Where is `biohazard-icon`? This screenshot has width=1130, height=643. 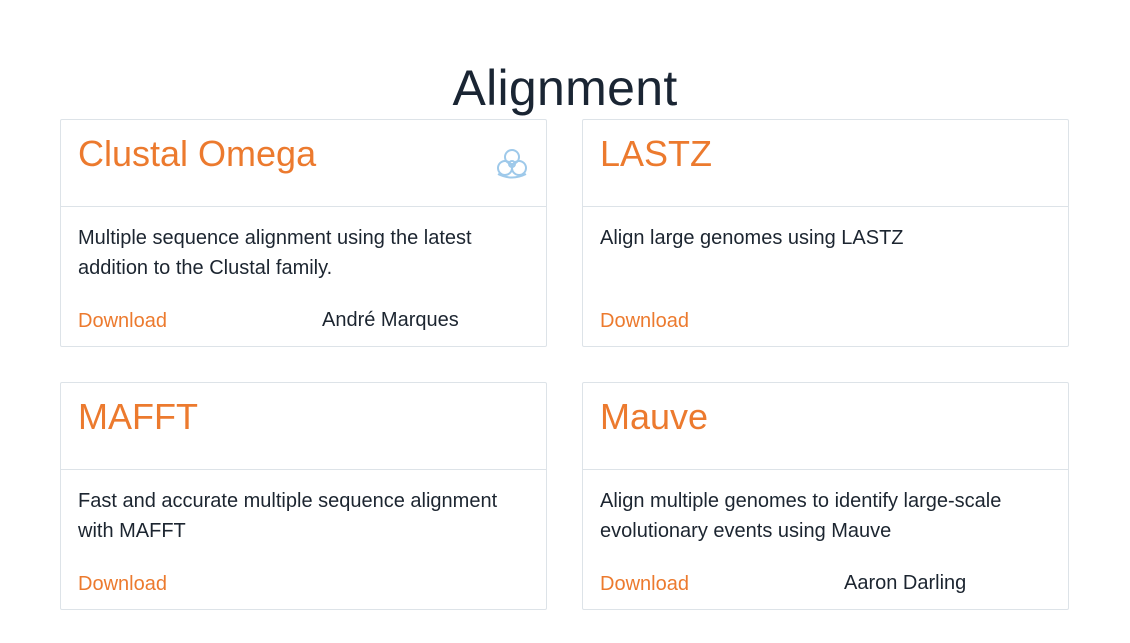 biohazard-icon is located at coordinates (512, 163).